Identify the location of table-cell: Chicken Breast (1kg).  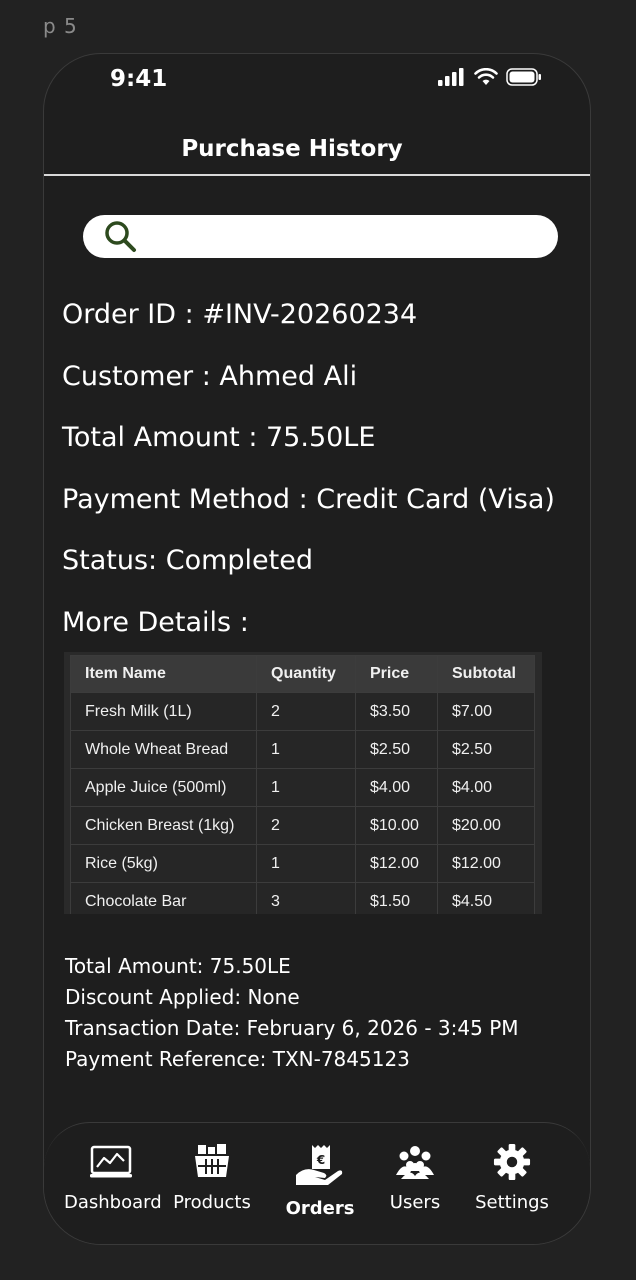
(163, 825).